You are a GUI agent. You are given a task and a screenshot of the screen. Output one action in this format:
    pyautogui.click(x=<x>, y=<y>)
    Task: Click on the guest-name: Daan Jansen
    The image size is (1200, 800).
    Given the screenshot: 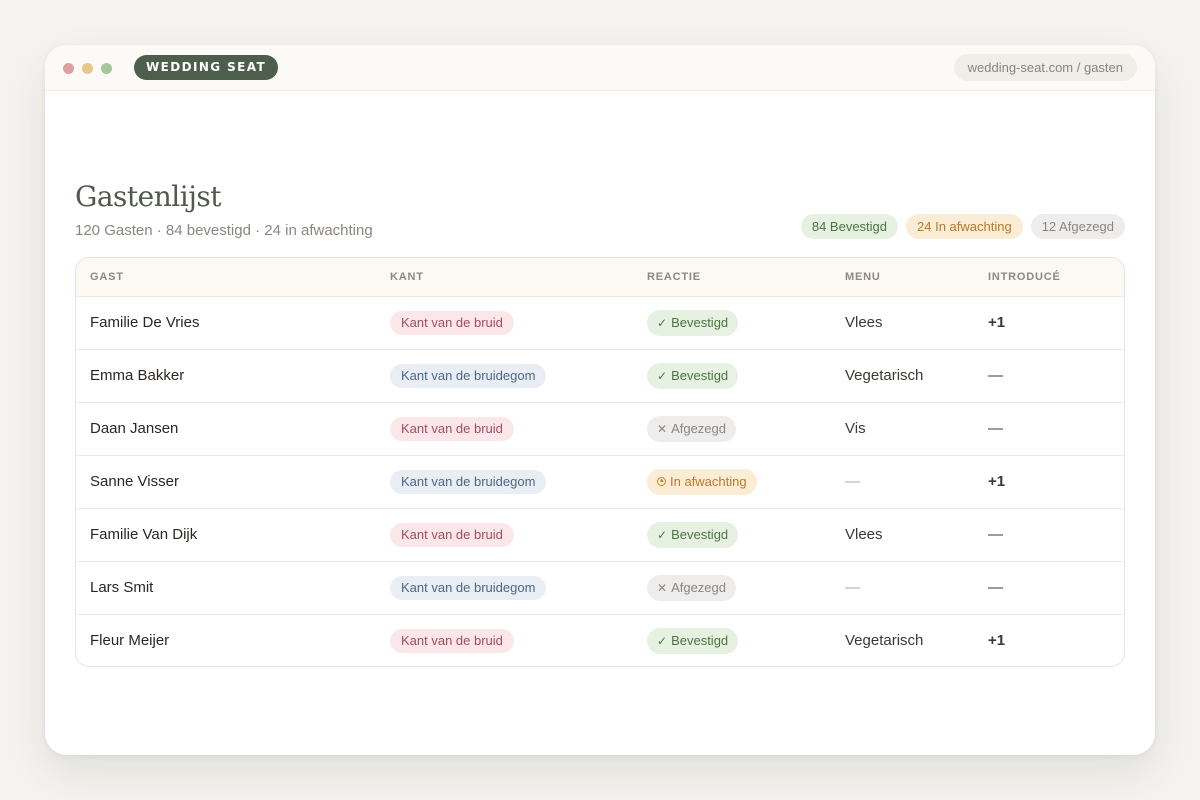 What is the action you would take?
    pyautogui.click(x=233, y=428)
    